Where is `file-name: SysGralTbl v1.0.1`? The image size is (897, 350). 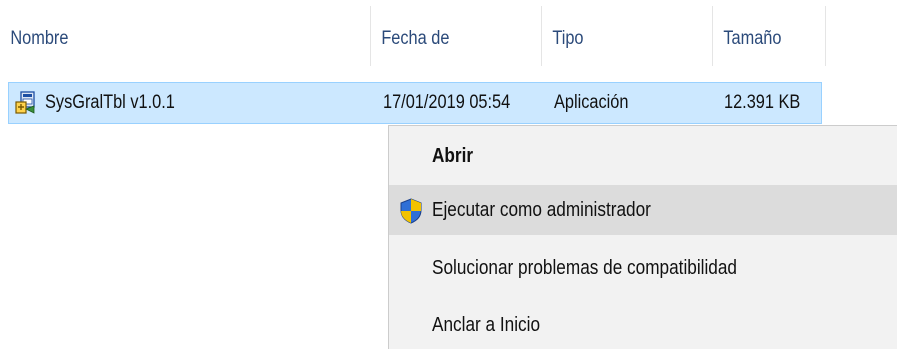
file-name: SysGralTbl v1.0.1 is located at coordinates (110, 102).